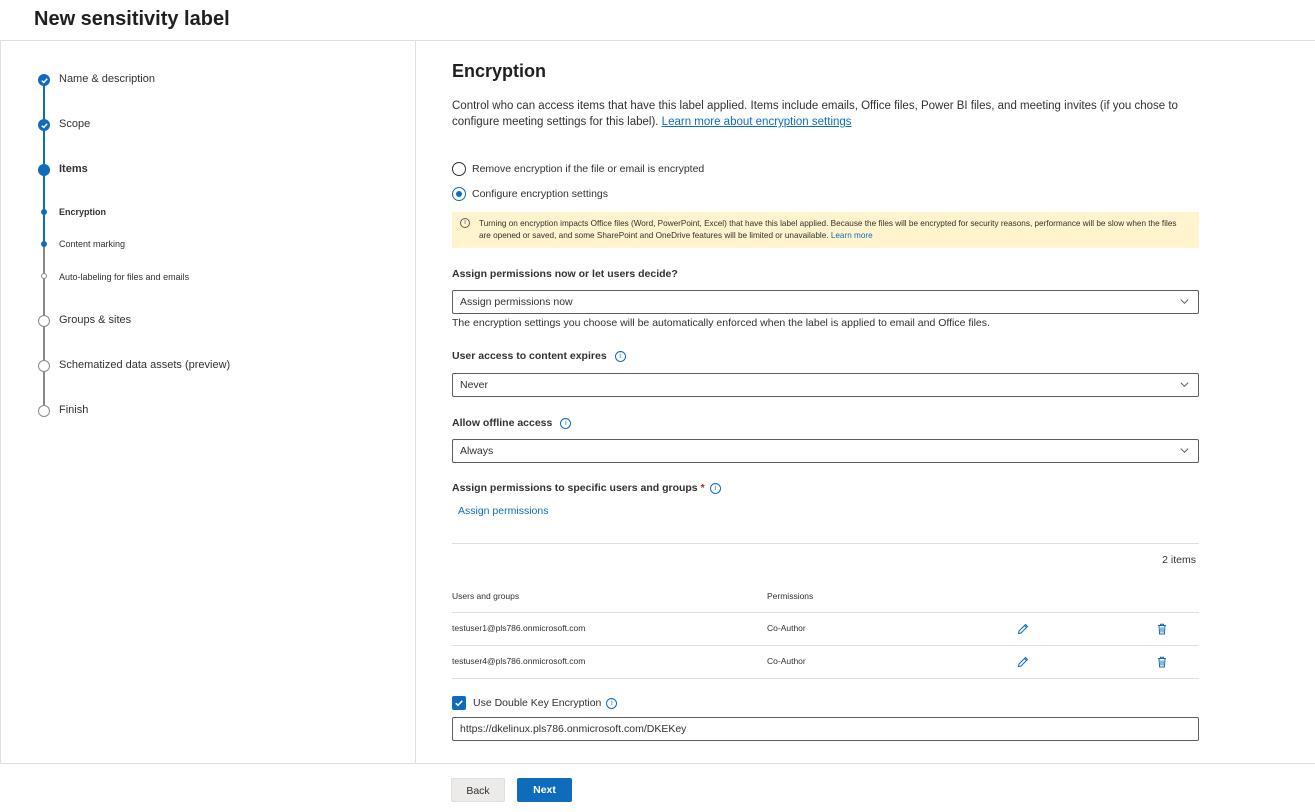  What do you see at coordinates (825, 543) in the screenshot?
I see `divider` at bounding box center [825, 543].